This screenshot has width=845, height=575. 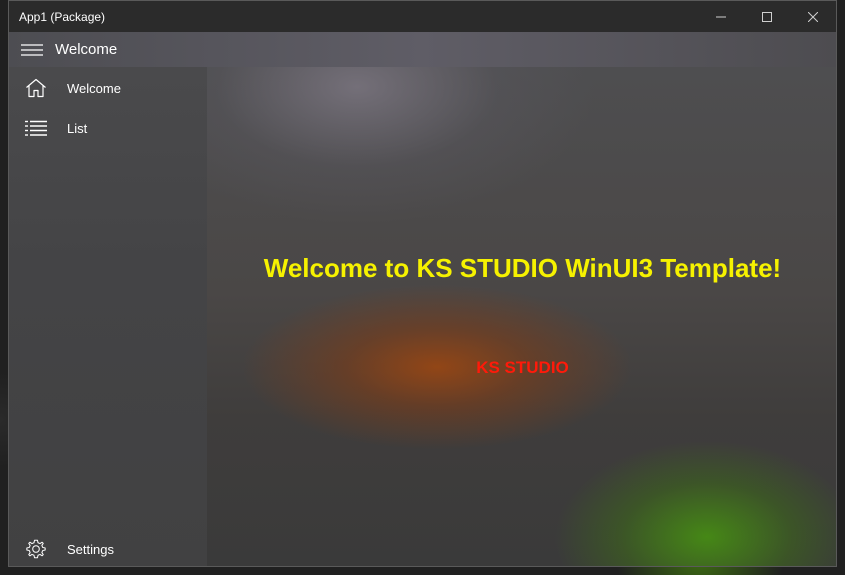 I want to click on maximize-button, so click(x=767, y=16).